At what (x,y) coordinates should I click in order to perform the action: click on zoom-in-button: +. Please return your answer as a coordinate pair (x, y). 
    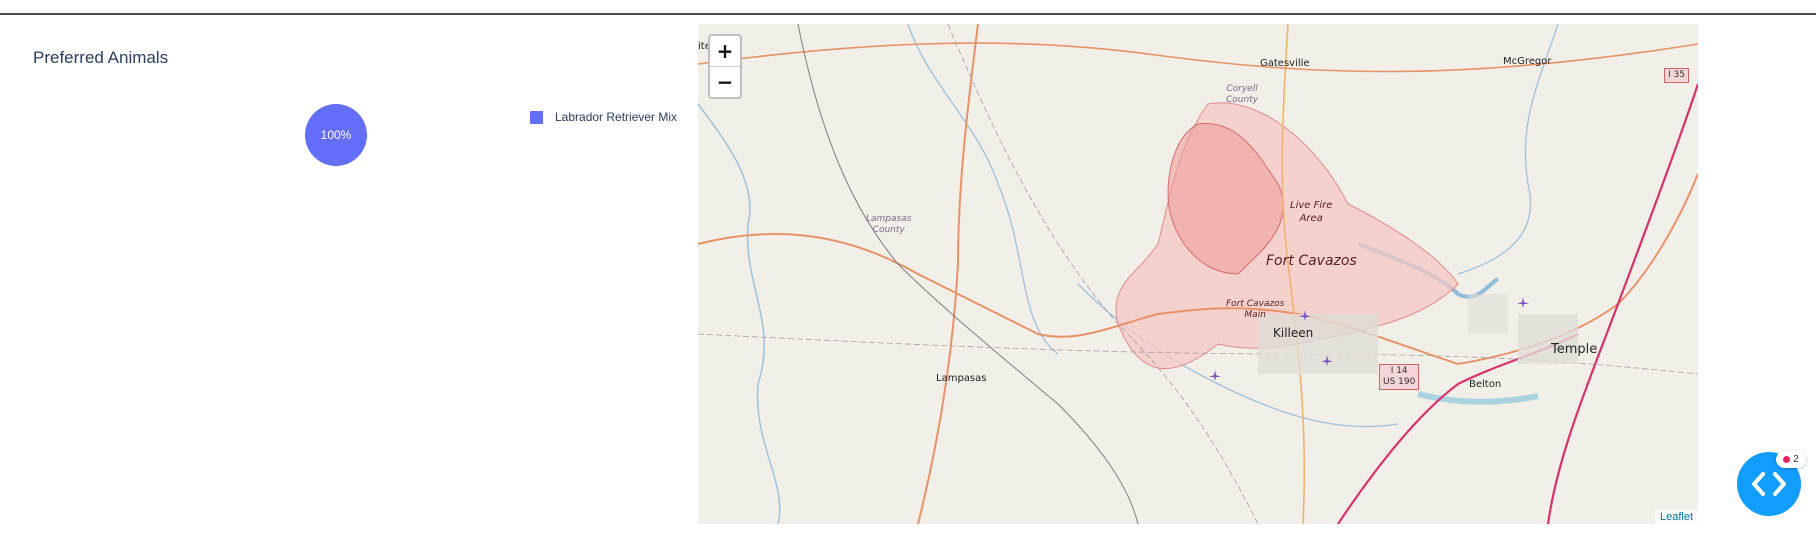
    Looking at the image, I should click on (725, 51).